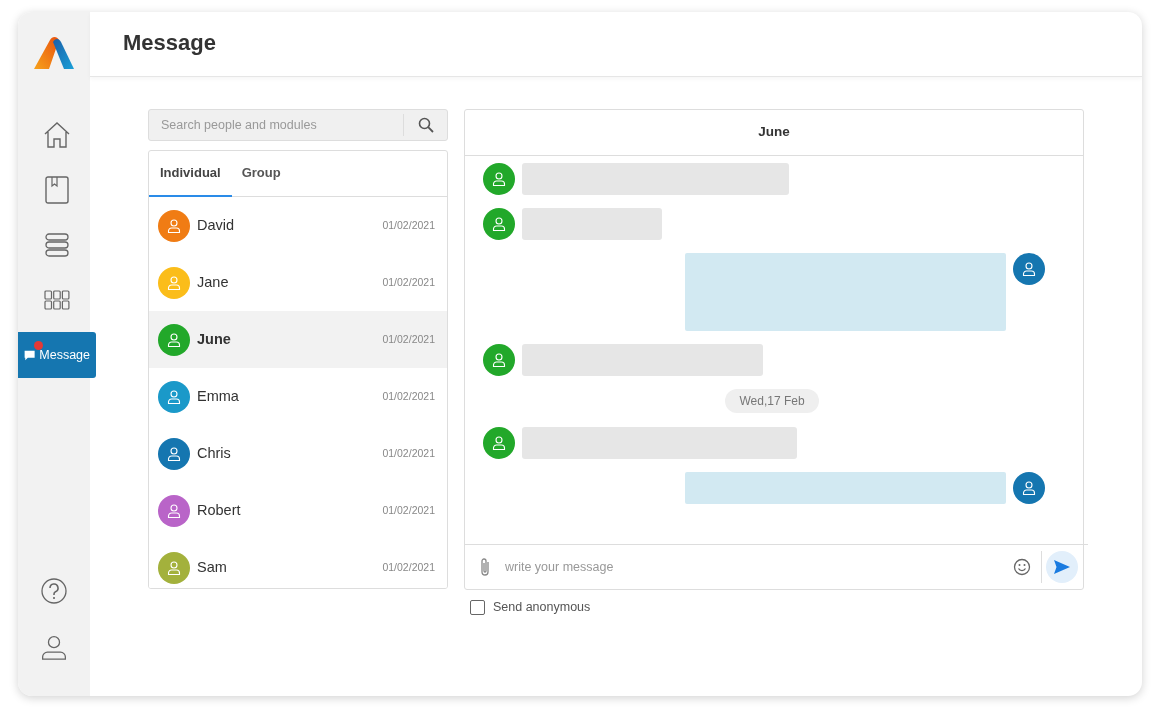 This screenshot has height=720, width=1160. Describe the element at coordinates (212, 567) in the screenshot. I see `contact-name: Sam` at that location.